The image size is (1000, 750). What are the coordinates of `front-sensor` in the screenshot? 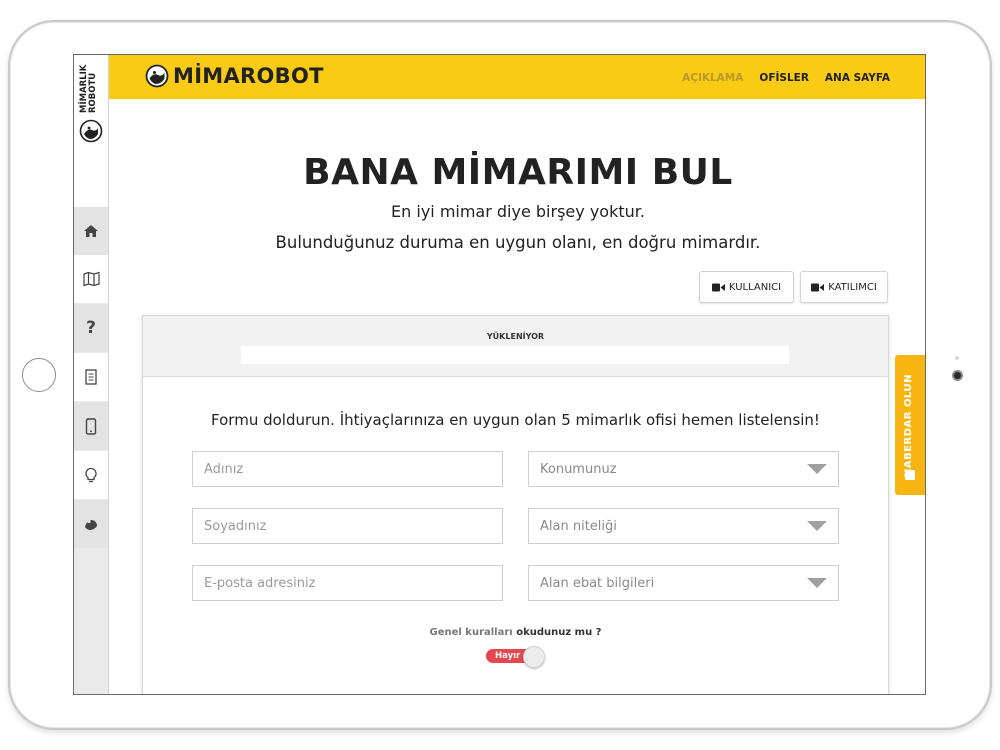 It's located at (957, 358).